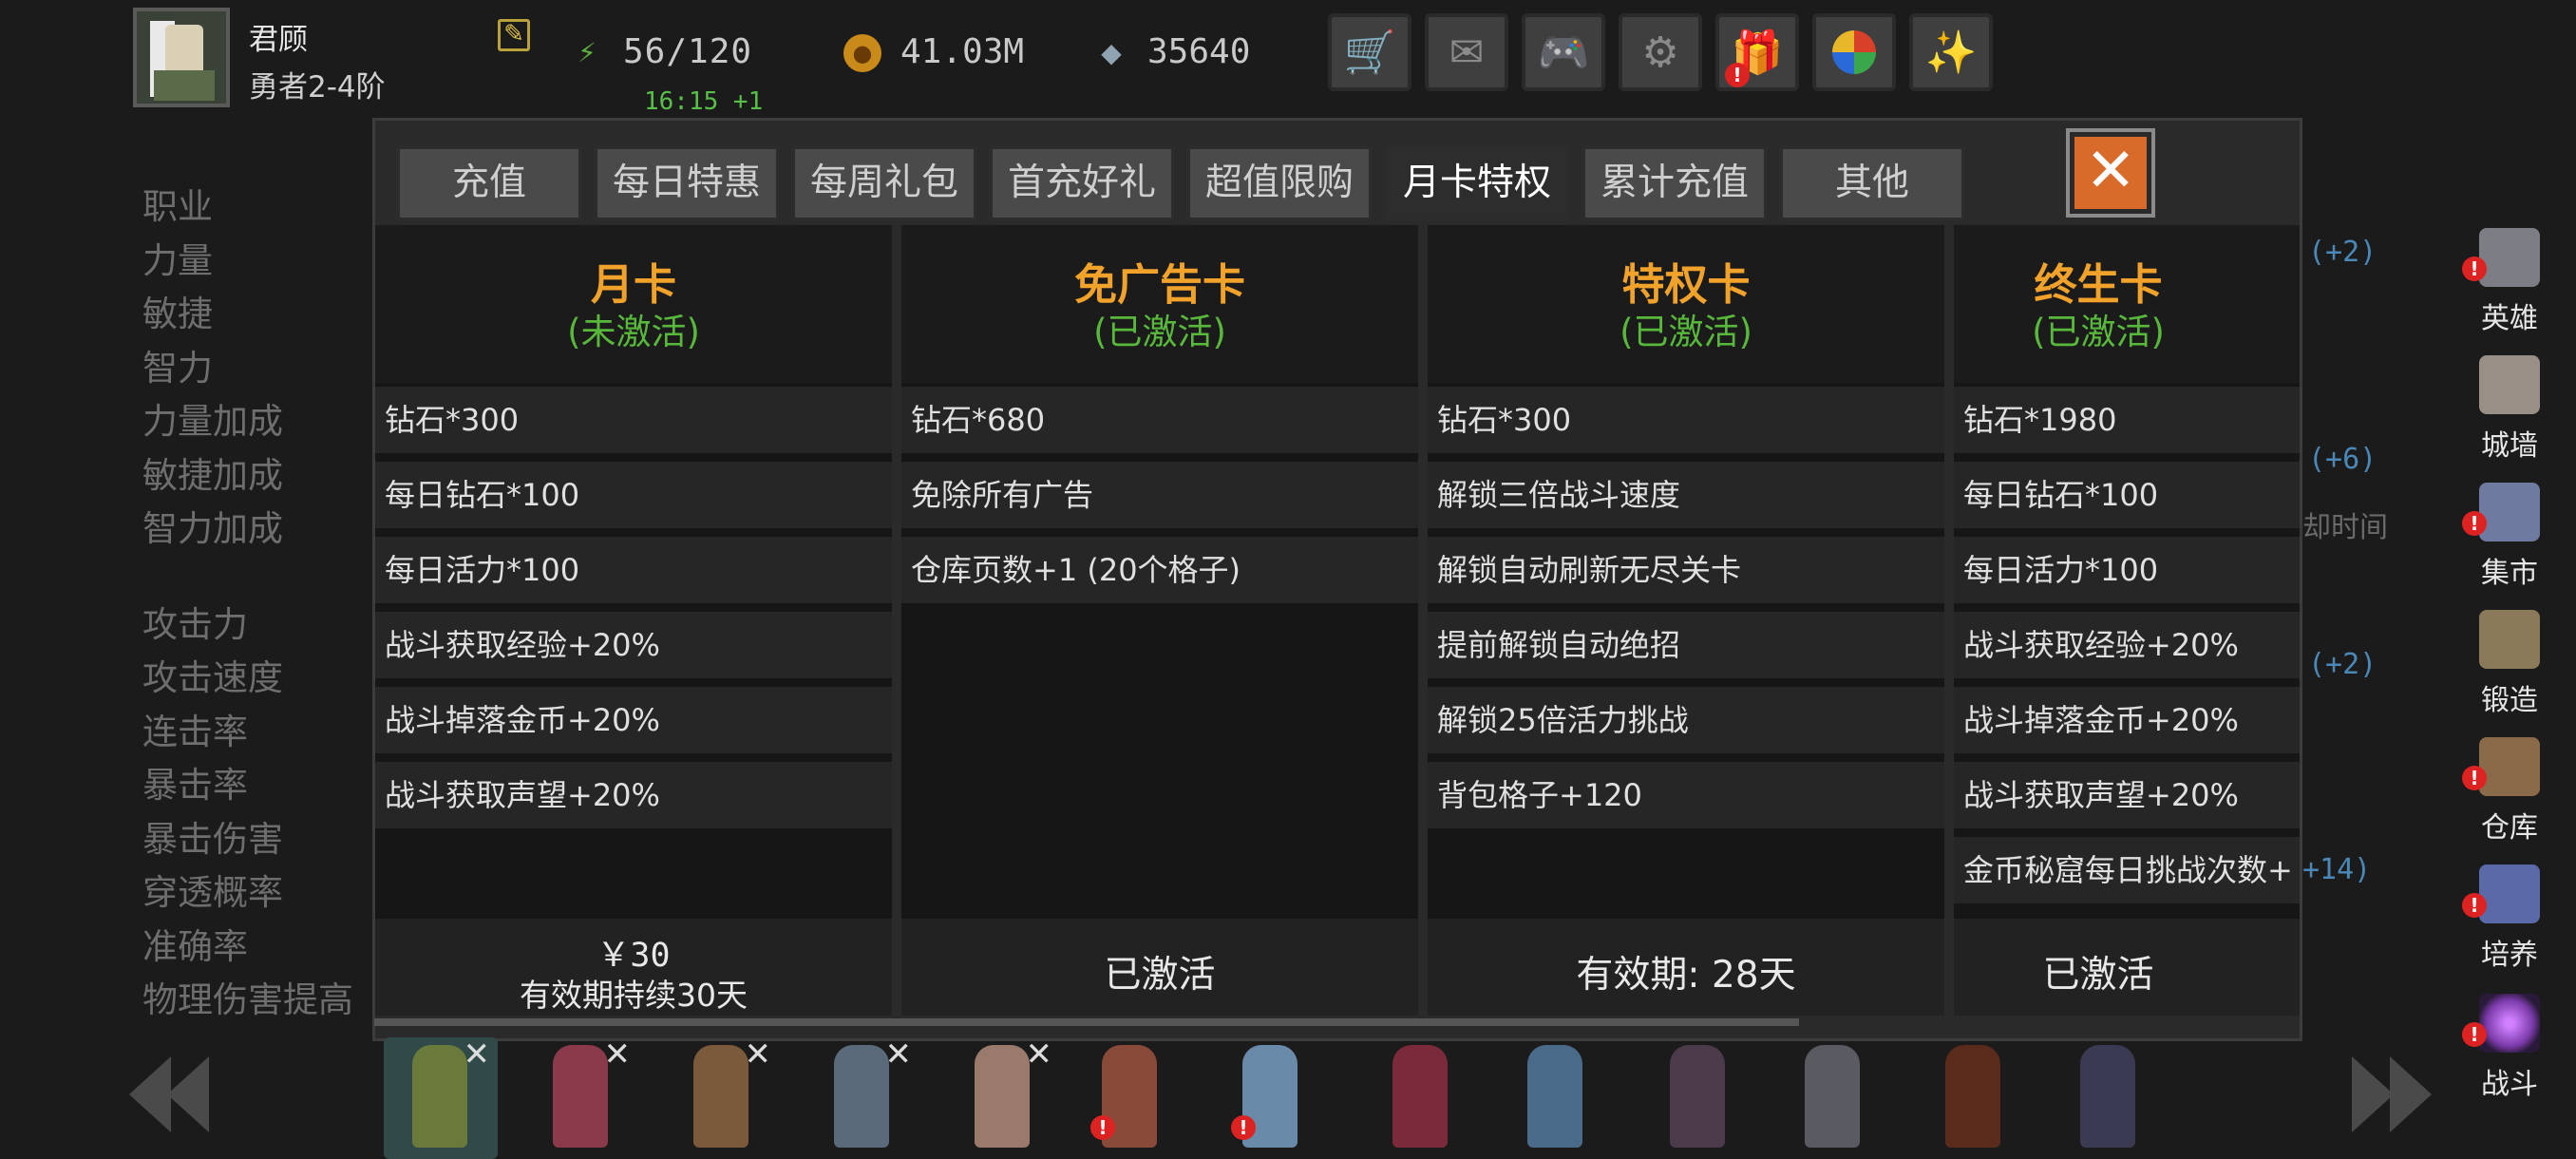 Image resolution: width=2576 pixels, height=1159 pixels. What do you see at coordinates (181, 57) in the screenshot?
I see `player-avatar` at bounding box center [181, 57].